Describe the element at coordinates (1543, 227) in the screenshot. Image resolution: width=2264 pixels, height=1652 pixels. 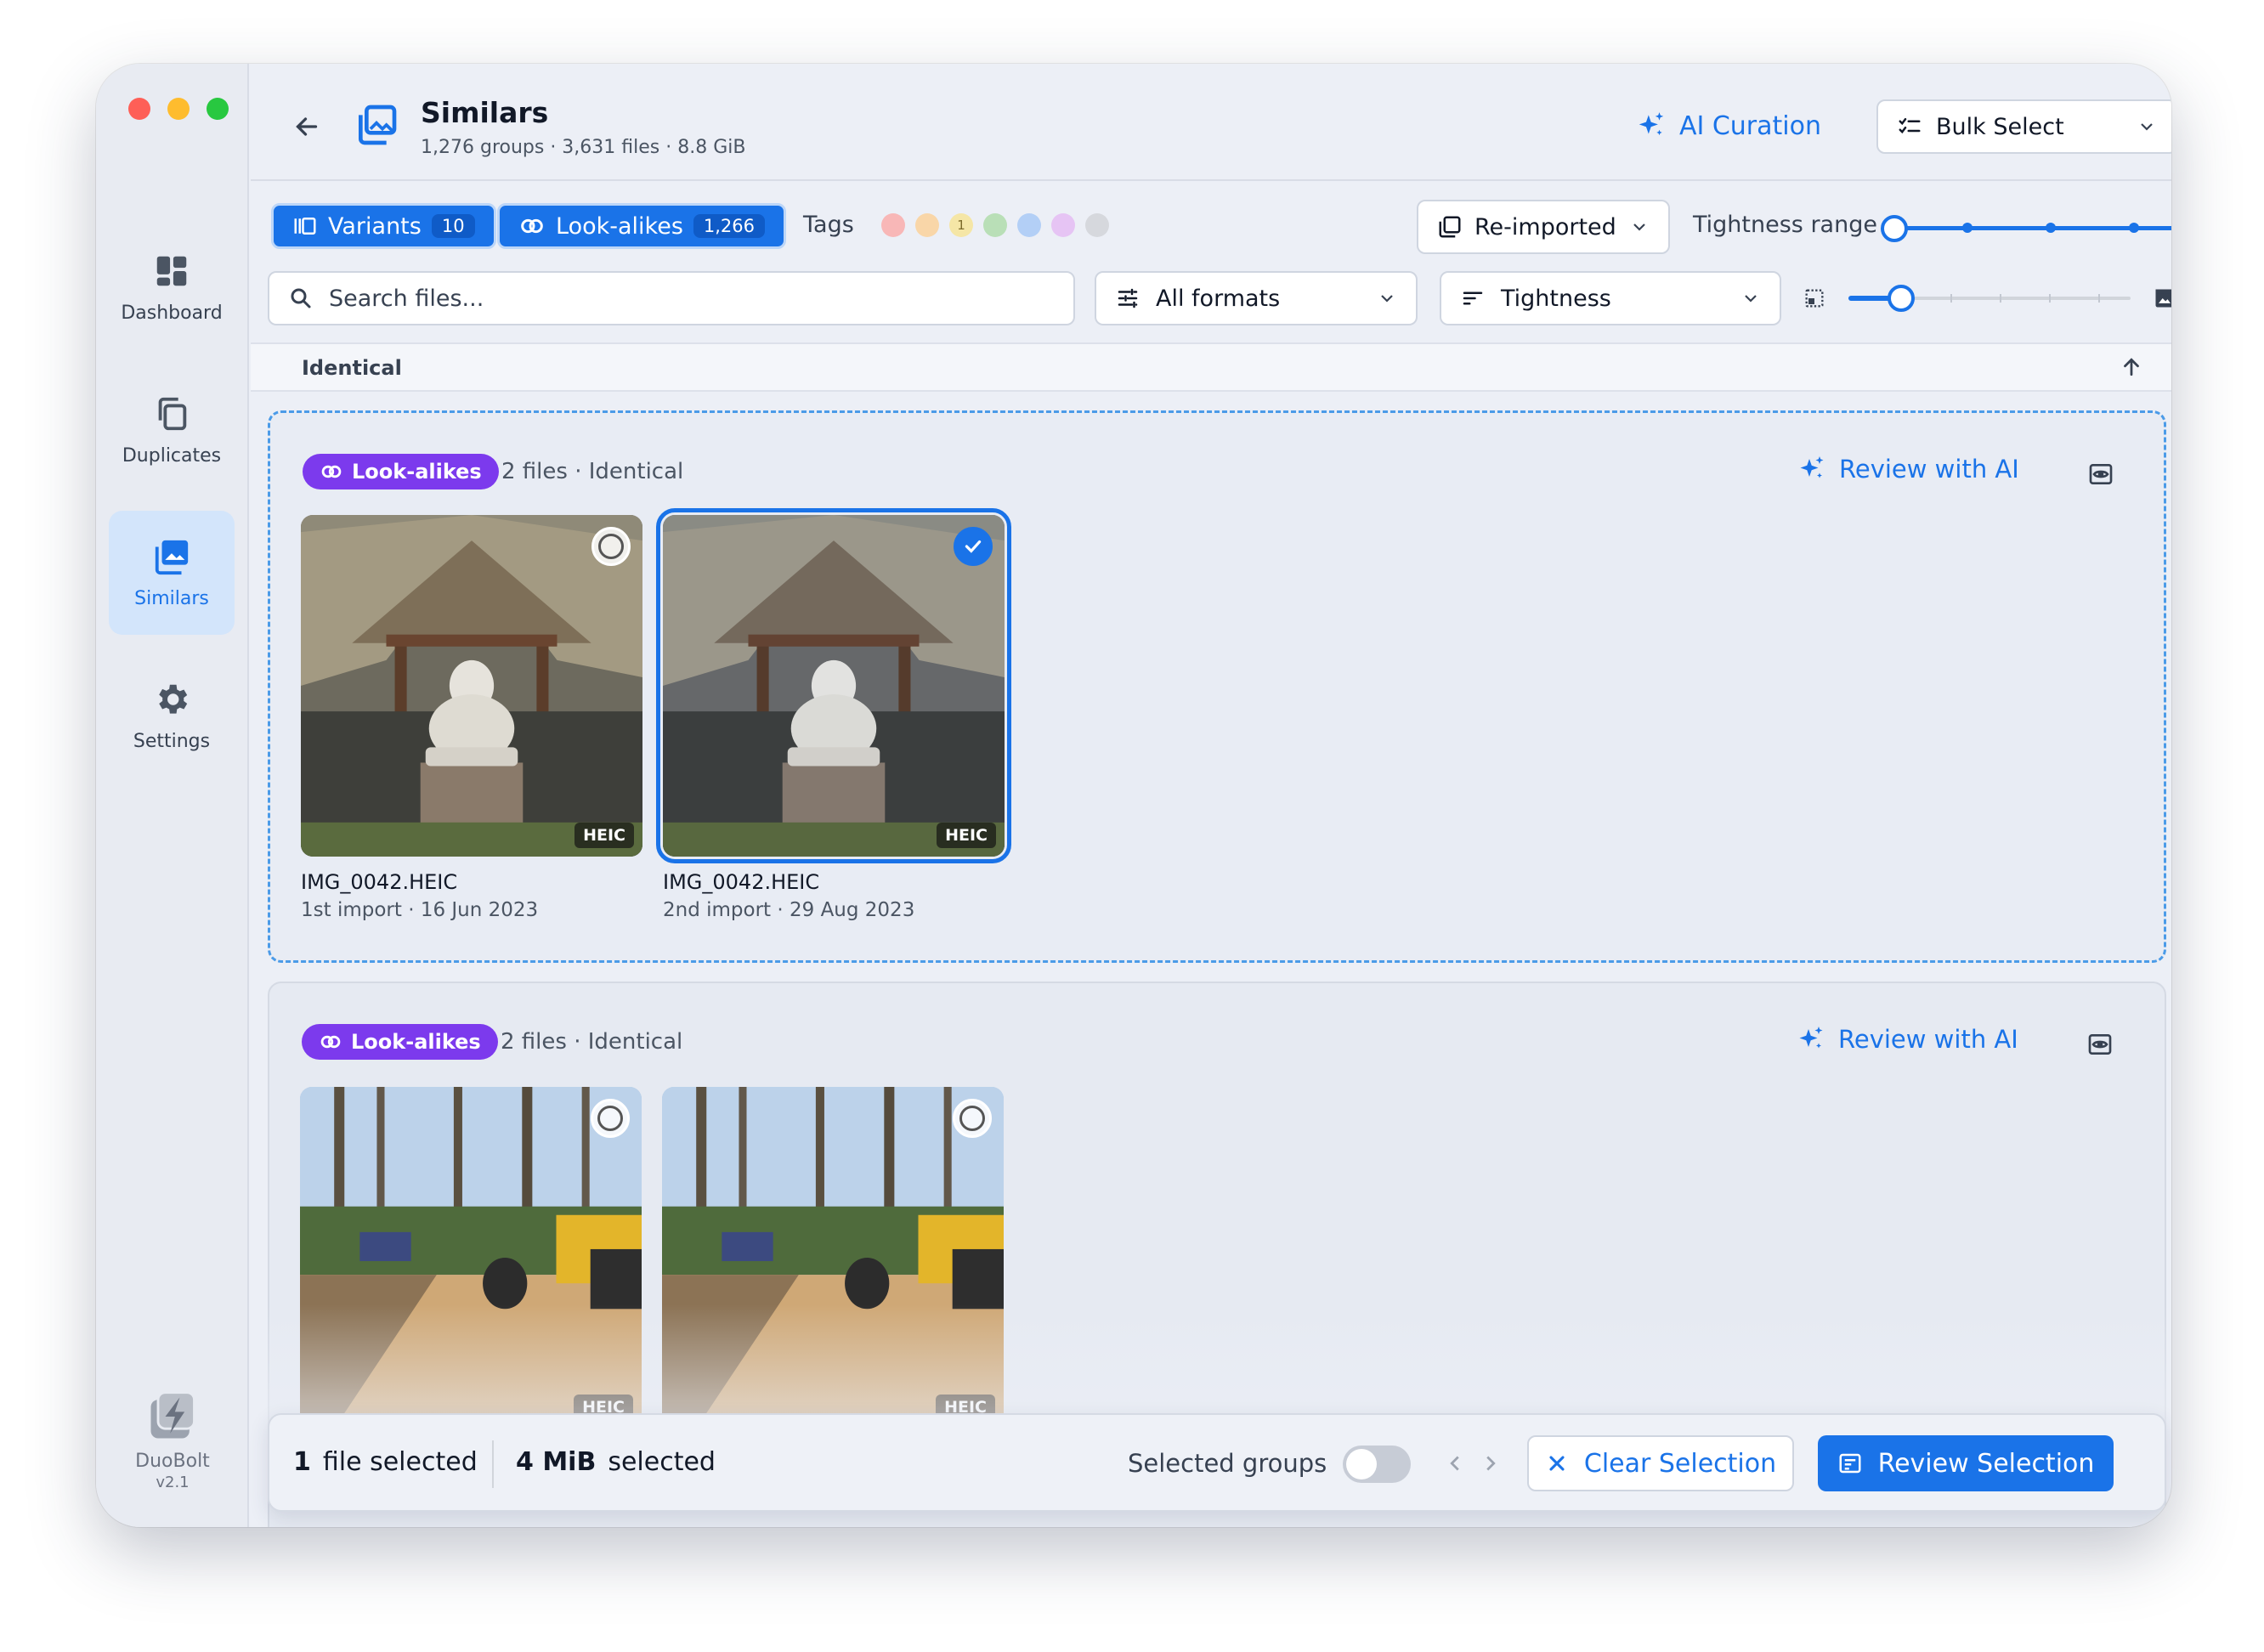
I see `reimported-dropdown: Re-imported` at that location.